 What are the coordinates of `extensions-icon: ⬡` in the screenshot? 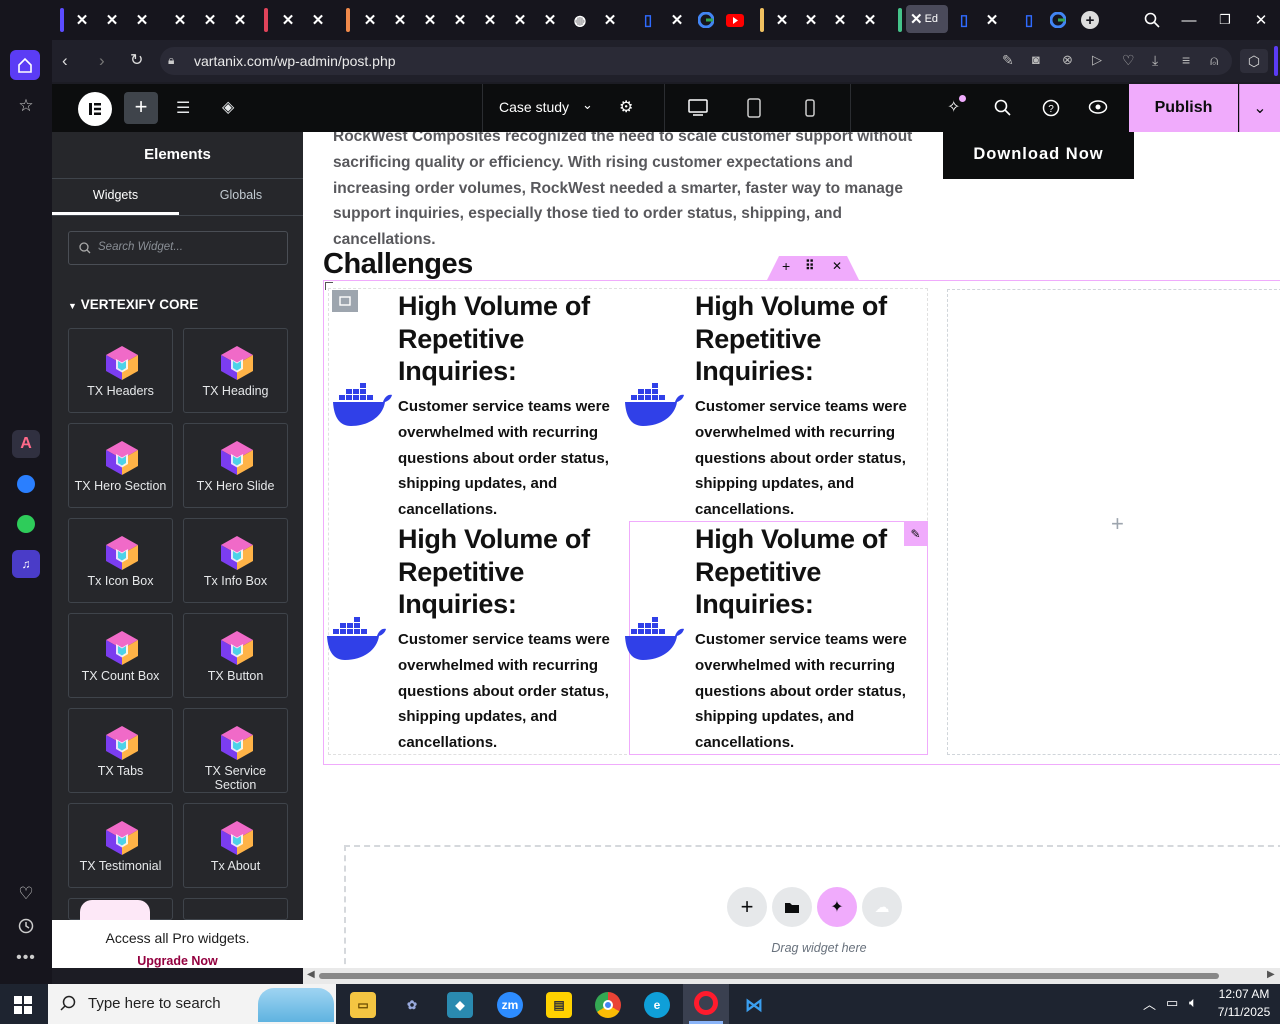 It's located at (1254, 61).